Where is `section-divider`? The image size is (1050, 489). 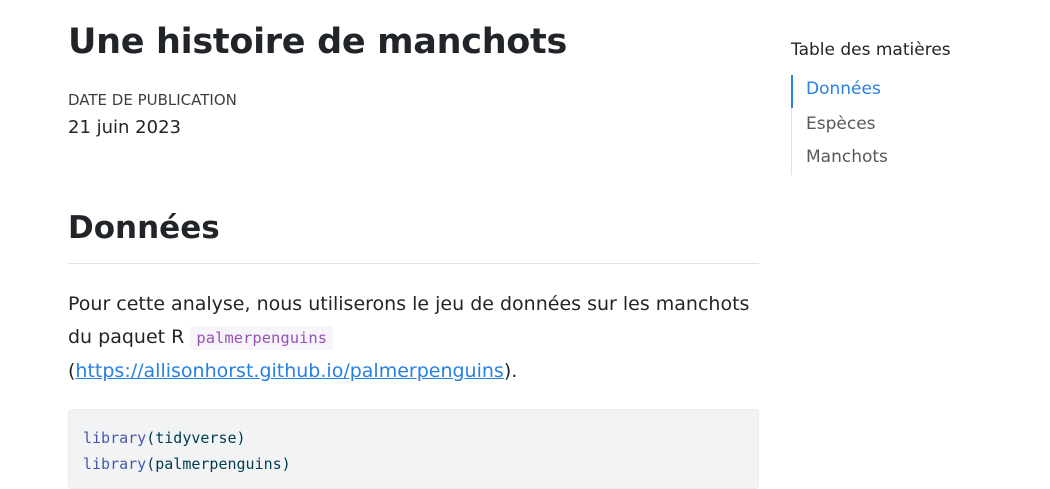 section-divider is located at coordinates (413, 263).